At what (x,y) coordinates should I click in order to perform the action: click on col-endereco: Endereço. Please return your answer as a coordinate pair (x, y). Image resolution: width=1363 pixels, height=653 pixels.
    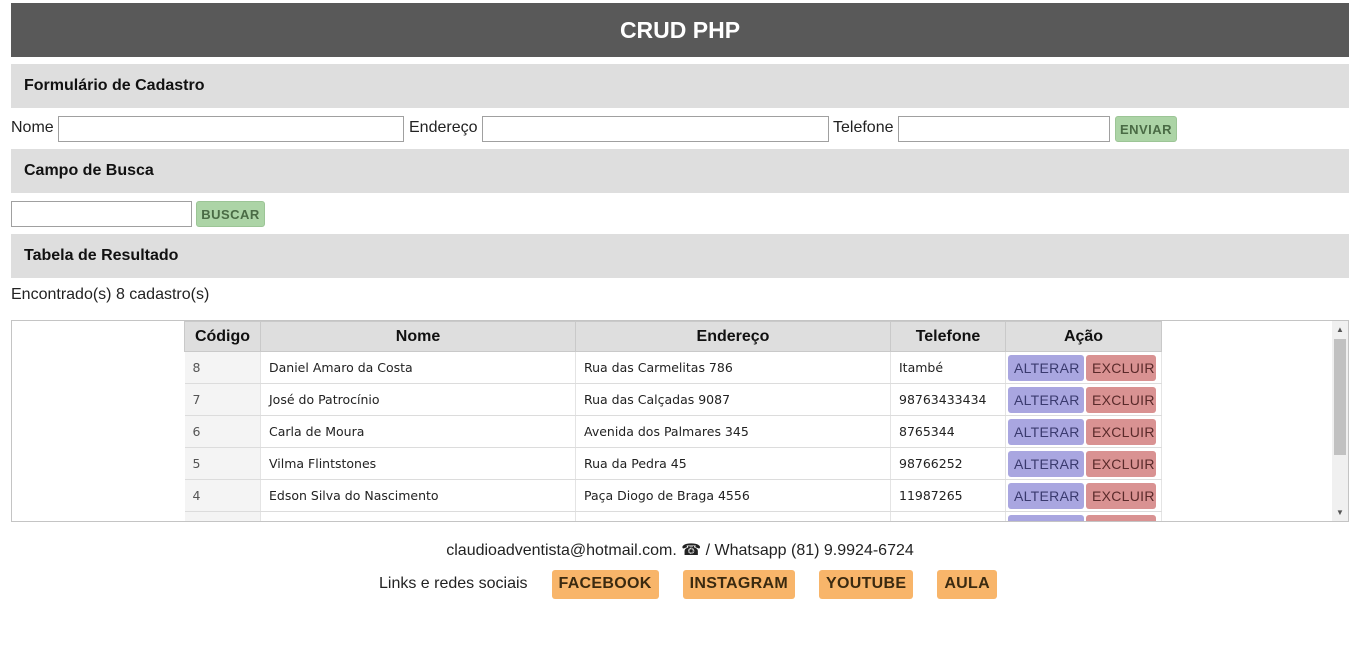
    Looking at the image, I should click on (733, 336).